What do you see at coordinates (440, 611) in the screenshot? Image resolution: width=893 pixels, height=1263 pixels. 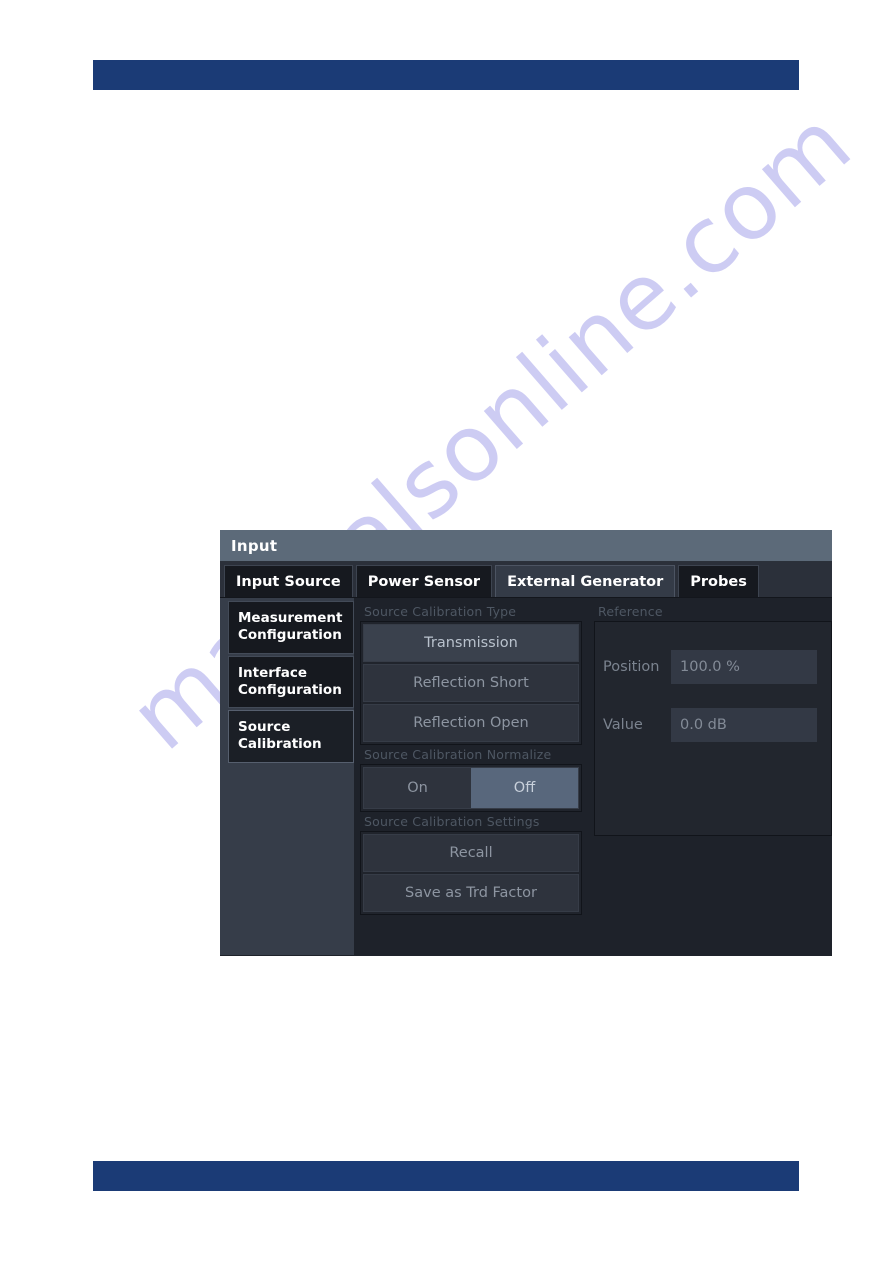 I see `group-label-calibration-type: Source Calibration Type` at bounding box center [440, 611].